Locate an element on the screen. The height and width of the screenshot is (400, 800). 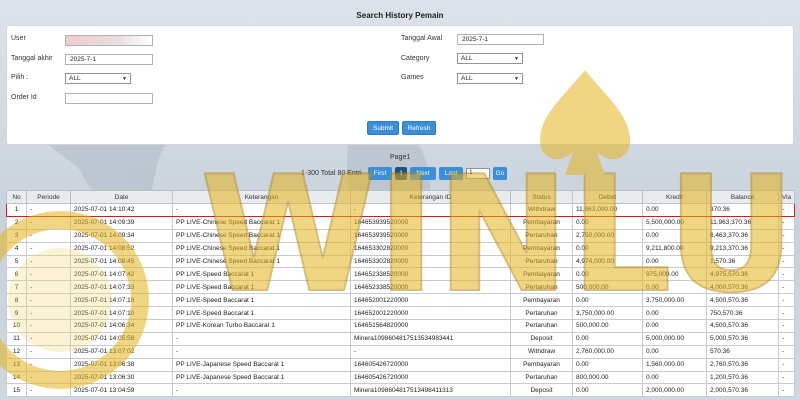
cell-no: 7 is located at coordinates (16, 287).